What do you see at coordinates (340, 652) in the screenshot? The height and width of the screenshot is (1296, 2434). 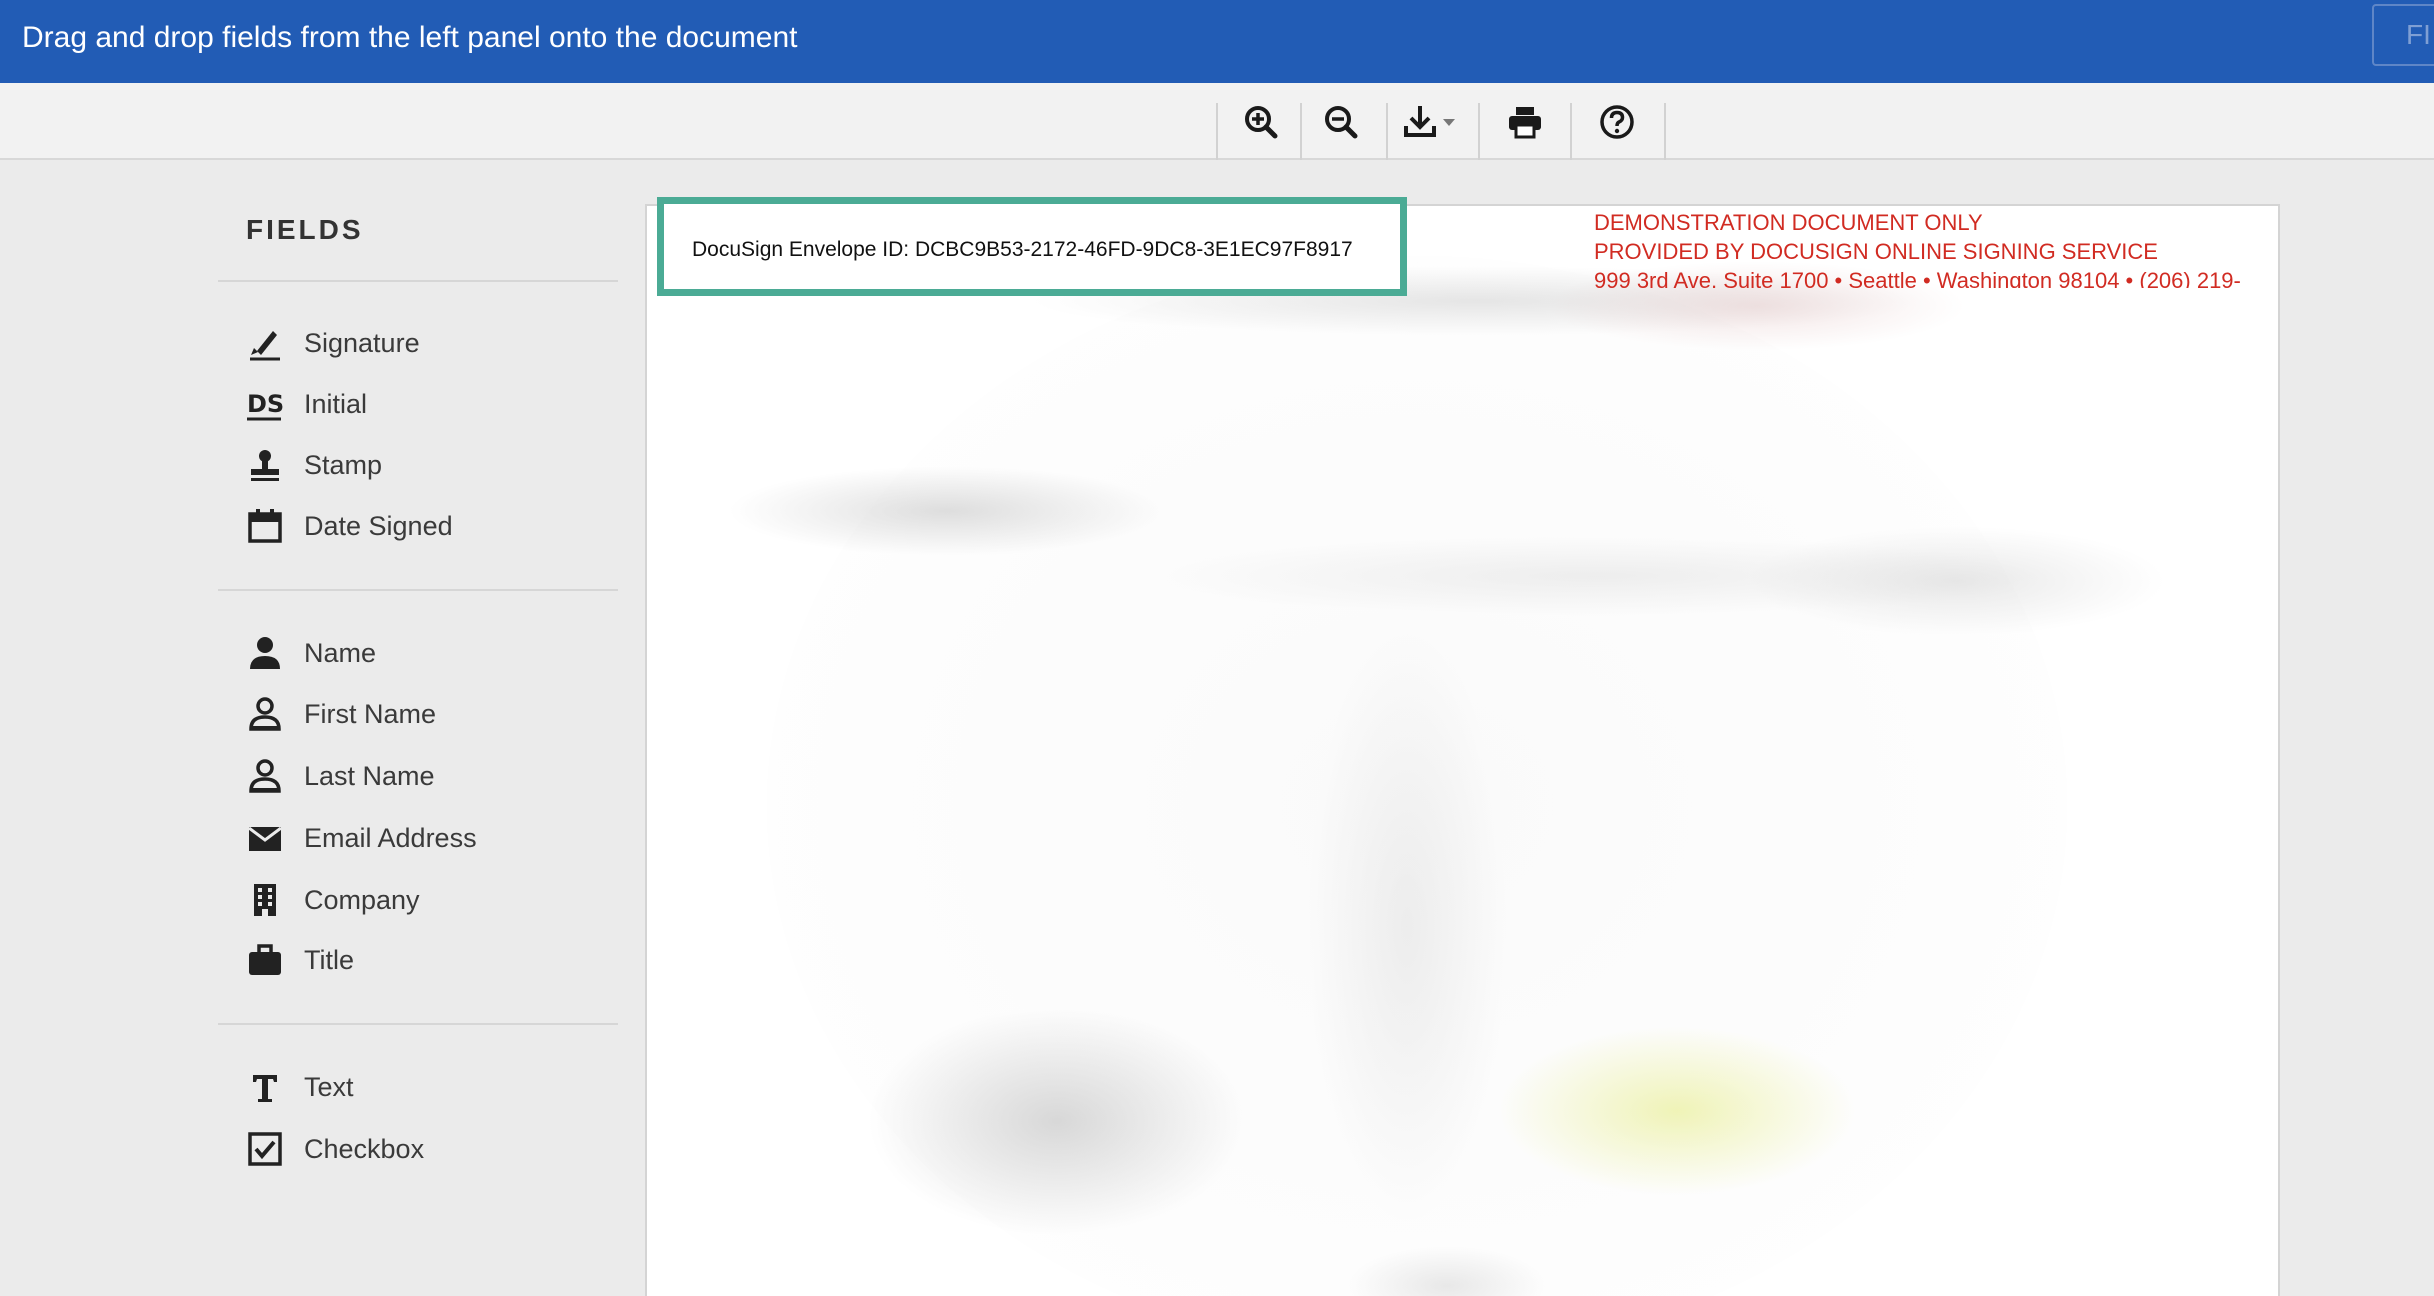 I see `field-label: Name` at bounding box center [340, 652].